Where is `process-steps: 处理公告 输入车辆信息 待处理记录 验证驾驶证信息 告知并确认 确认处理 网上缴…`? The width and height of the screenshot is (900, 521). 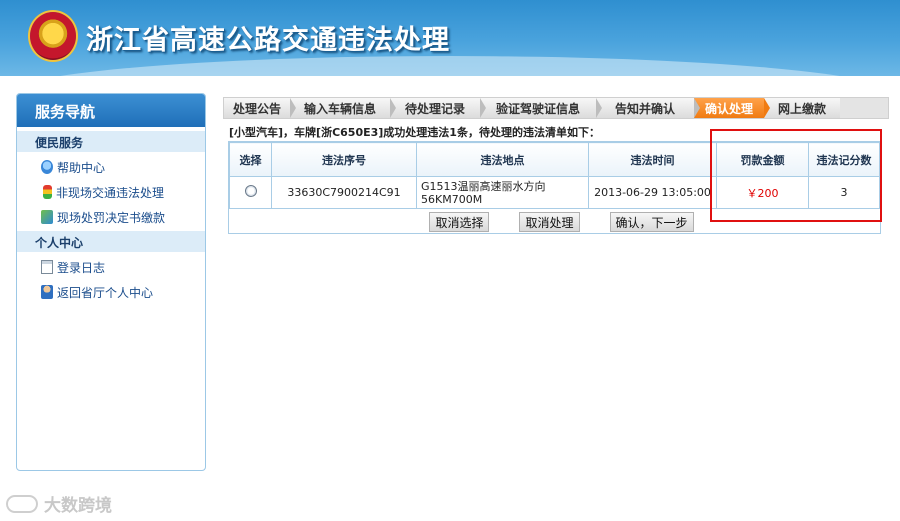
process-steps: 处理公告 输入车辆信息 待处理记录 验证驾驶证信息 告知并确认 确认处理 网上缴… is located at coordinates (556, 108).